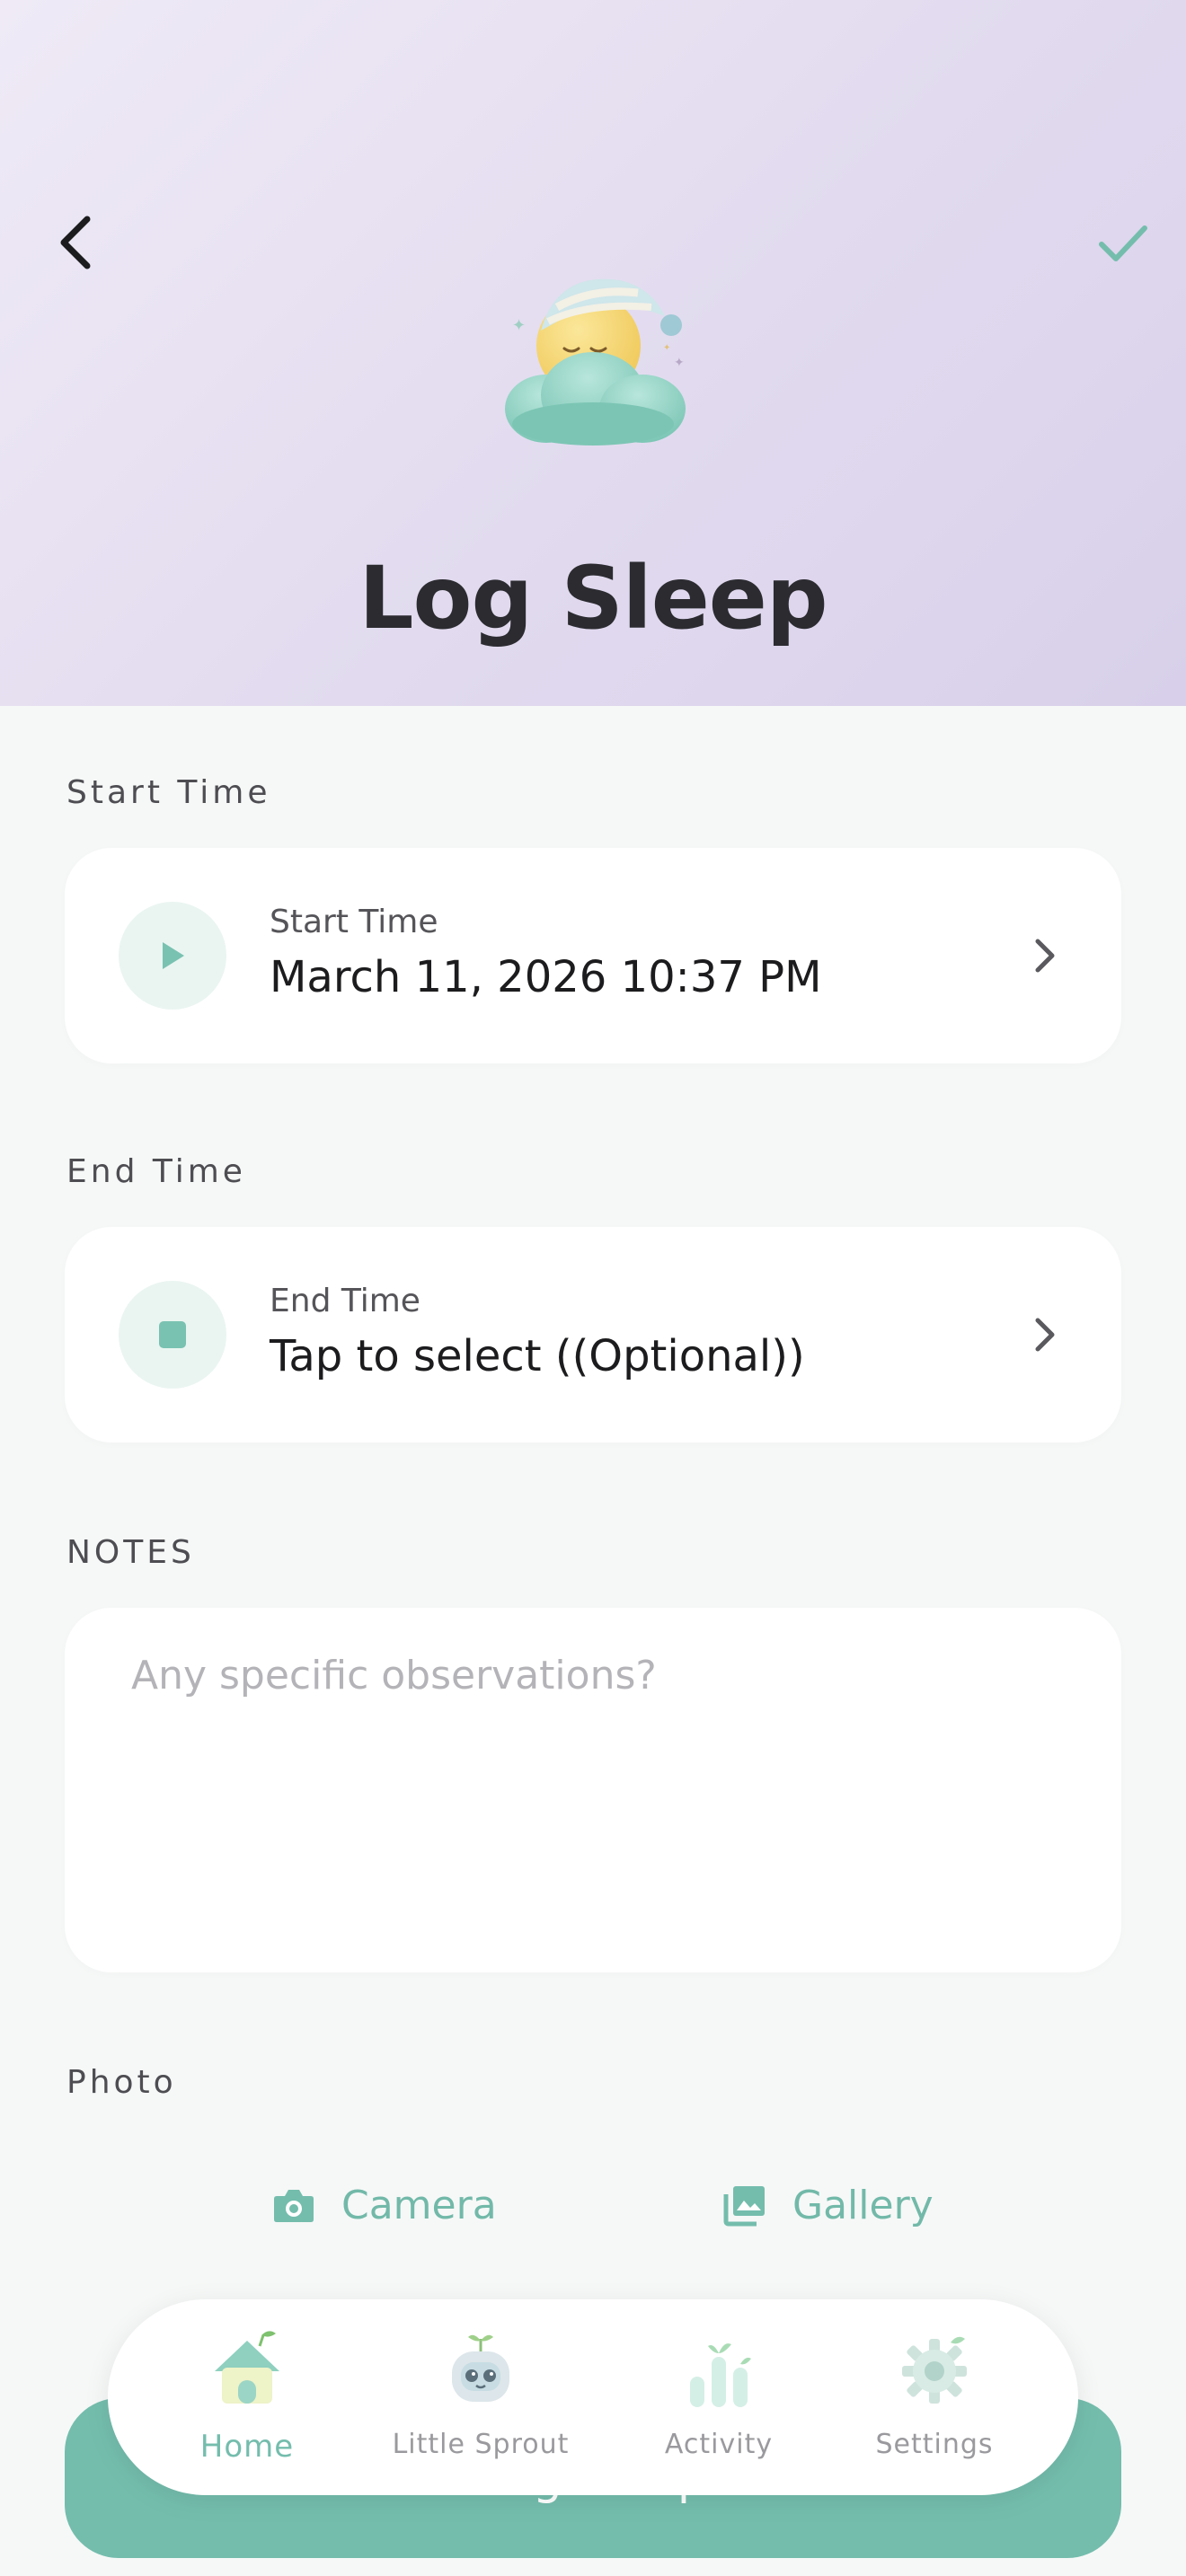  Describe the element at coordinates (598, 1796) in the screenshot. I see `notes-input` at that location.